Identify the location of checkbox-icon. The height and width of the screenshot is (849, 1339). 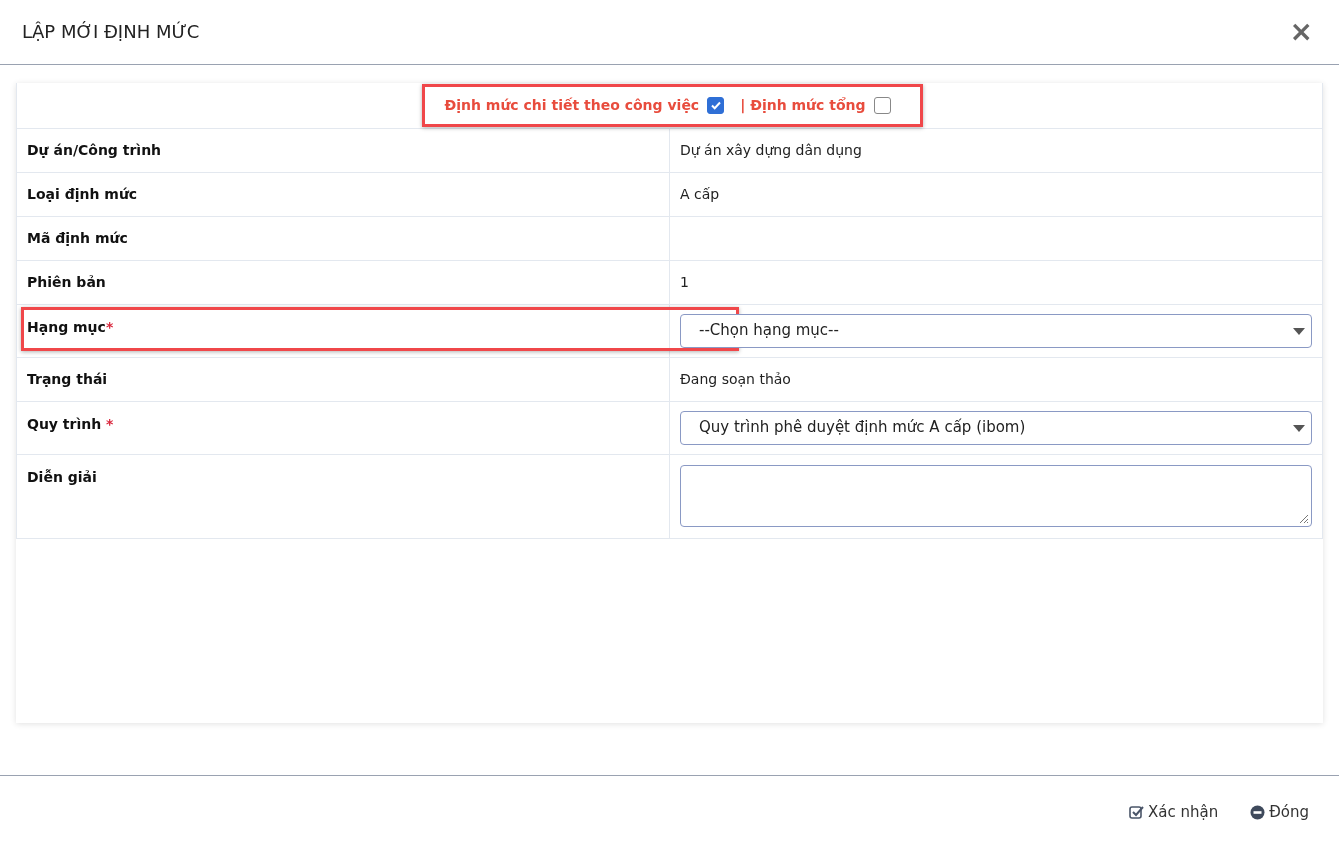
(1136, 812).